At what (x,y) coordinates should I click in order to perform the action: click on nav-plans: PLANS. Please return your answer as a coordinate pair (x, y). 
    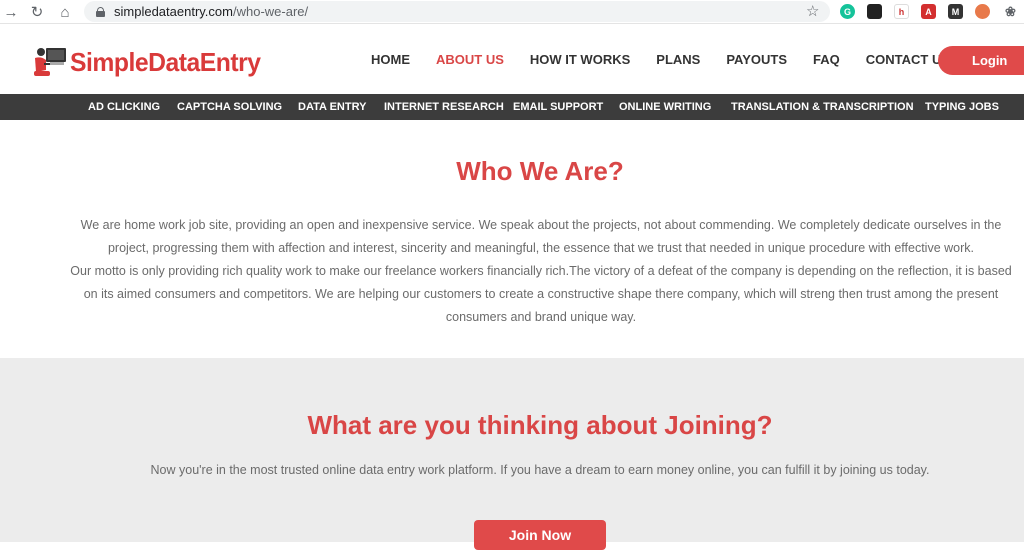
    Looking at the image, I should click on (678, 59).